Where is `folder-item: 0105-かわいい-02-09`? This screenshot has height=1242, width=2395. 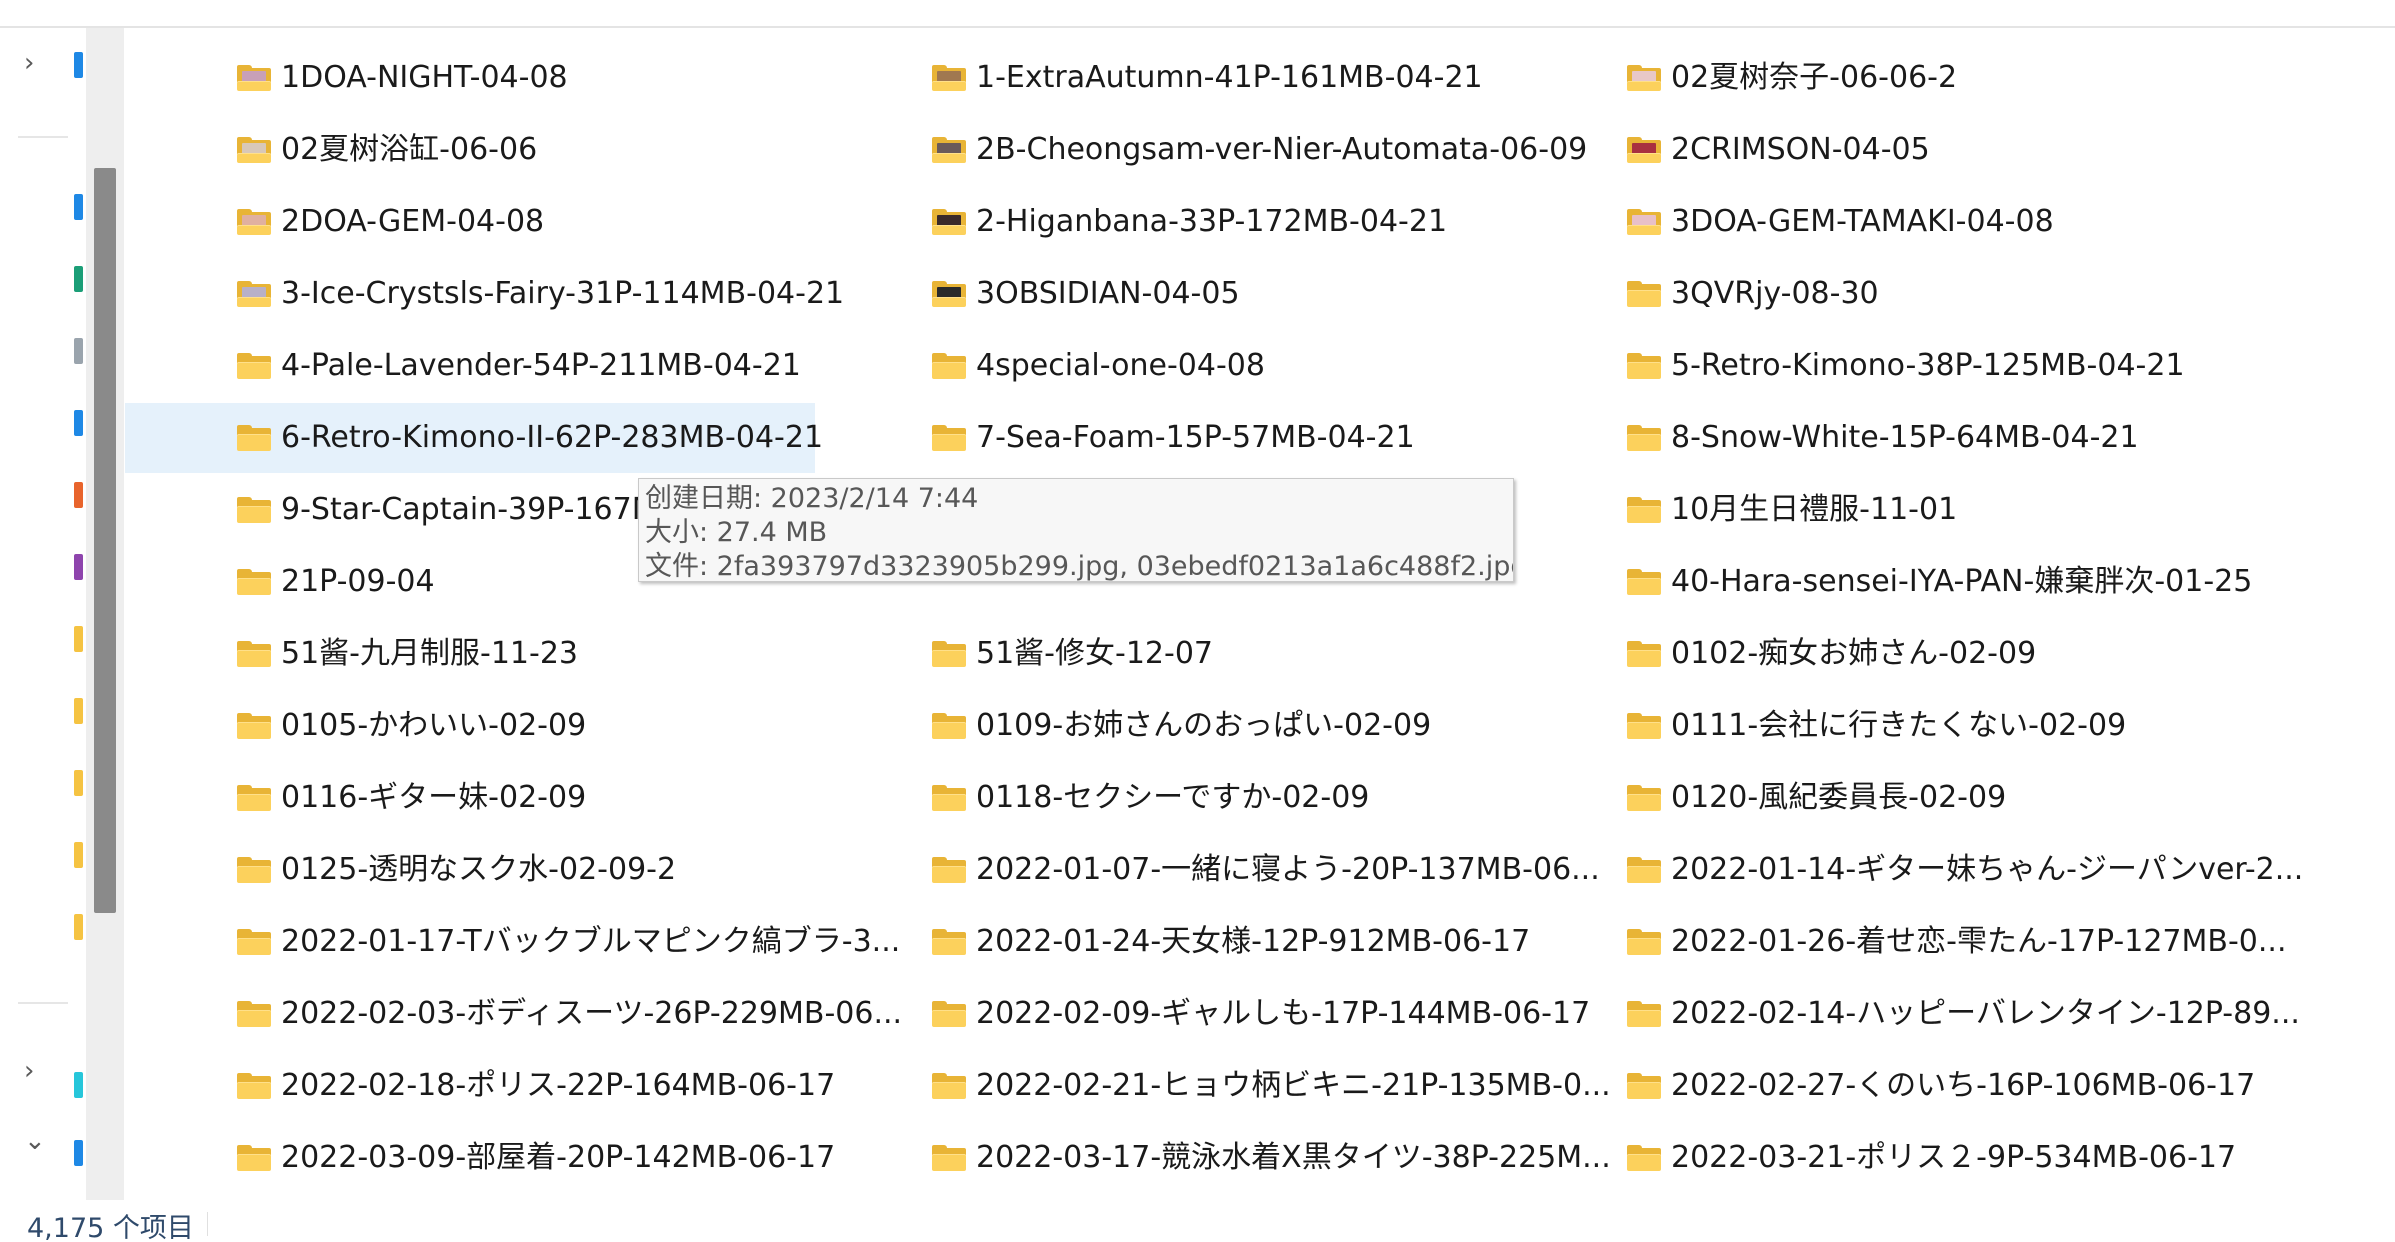
folder-item: 0105-かわいい-02-09 is located at coordinates (470, 726).